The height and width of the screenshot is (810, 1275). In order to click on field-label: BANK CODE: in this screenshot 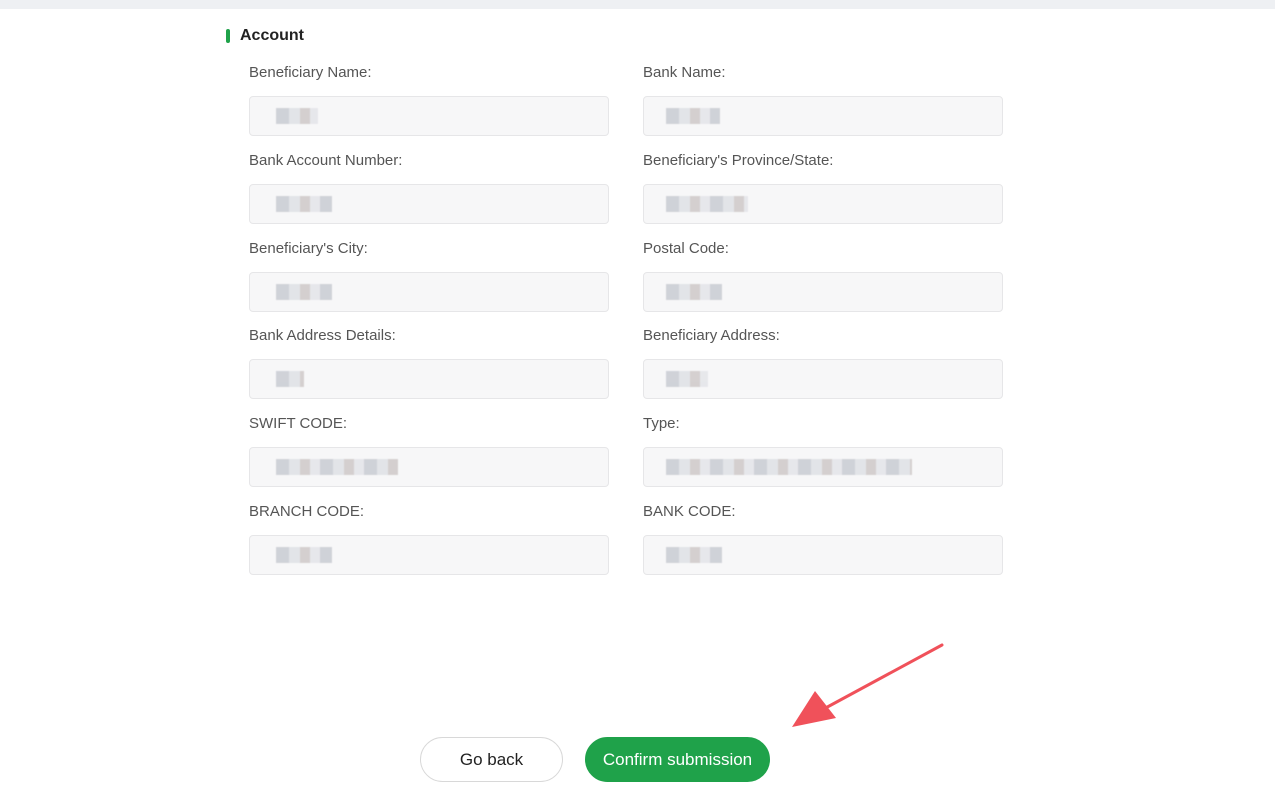, I will do `click(689, 511)`.